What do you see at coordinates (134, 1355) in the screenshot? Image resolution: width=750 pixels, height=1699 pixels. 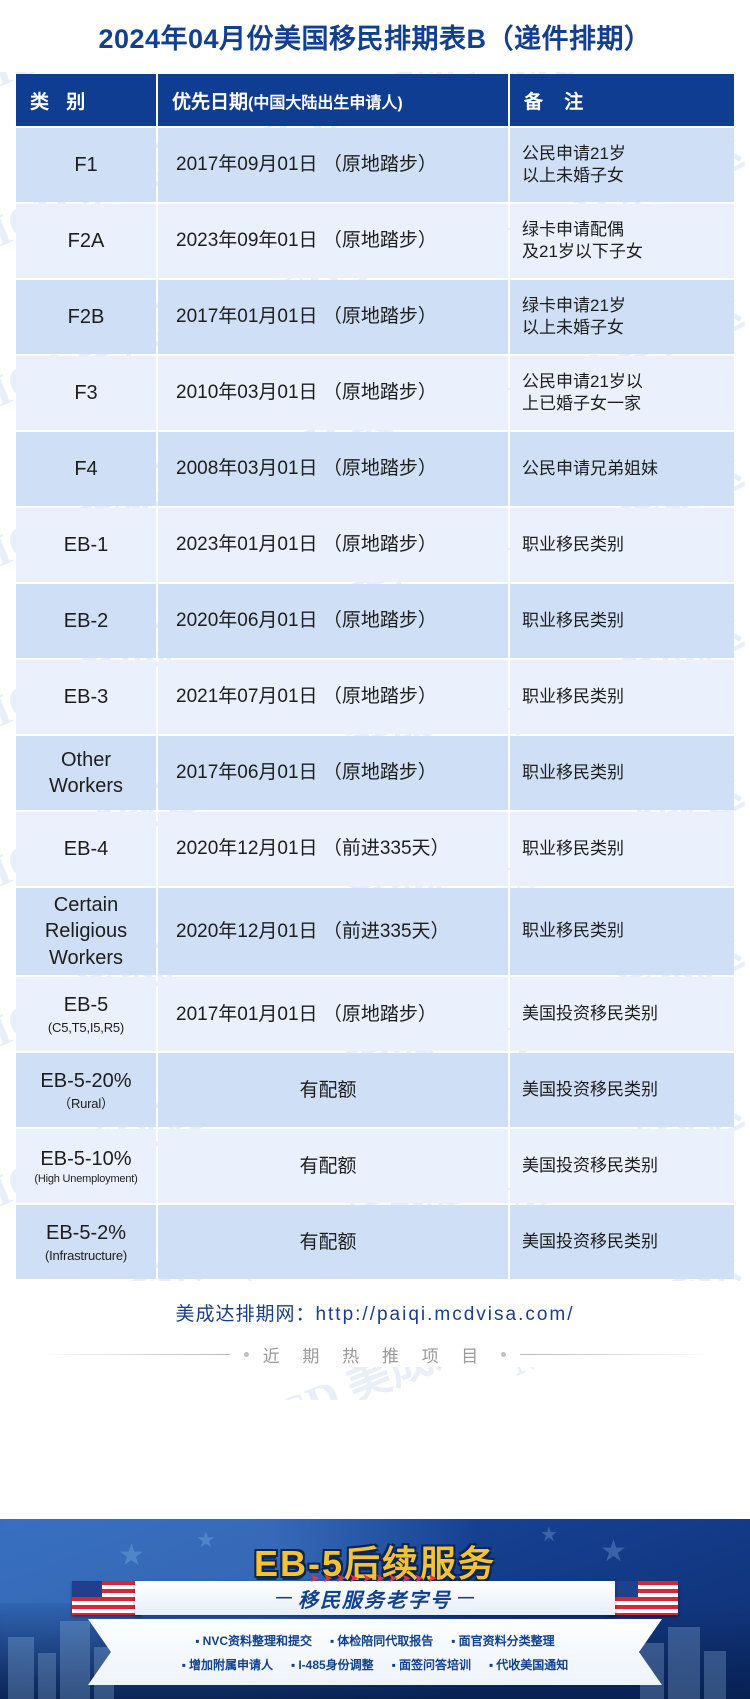 I see `divider-line-left` at bounding box center [134, 1355].